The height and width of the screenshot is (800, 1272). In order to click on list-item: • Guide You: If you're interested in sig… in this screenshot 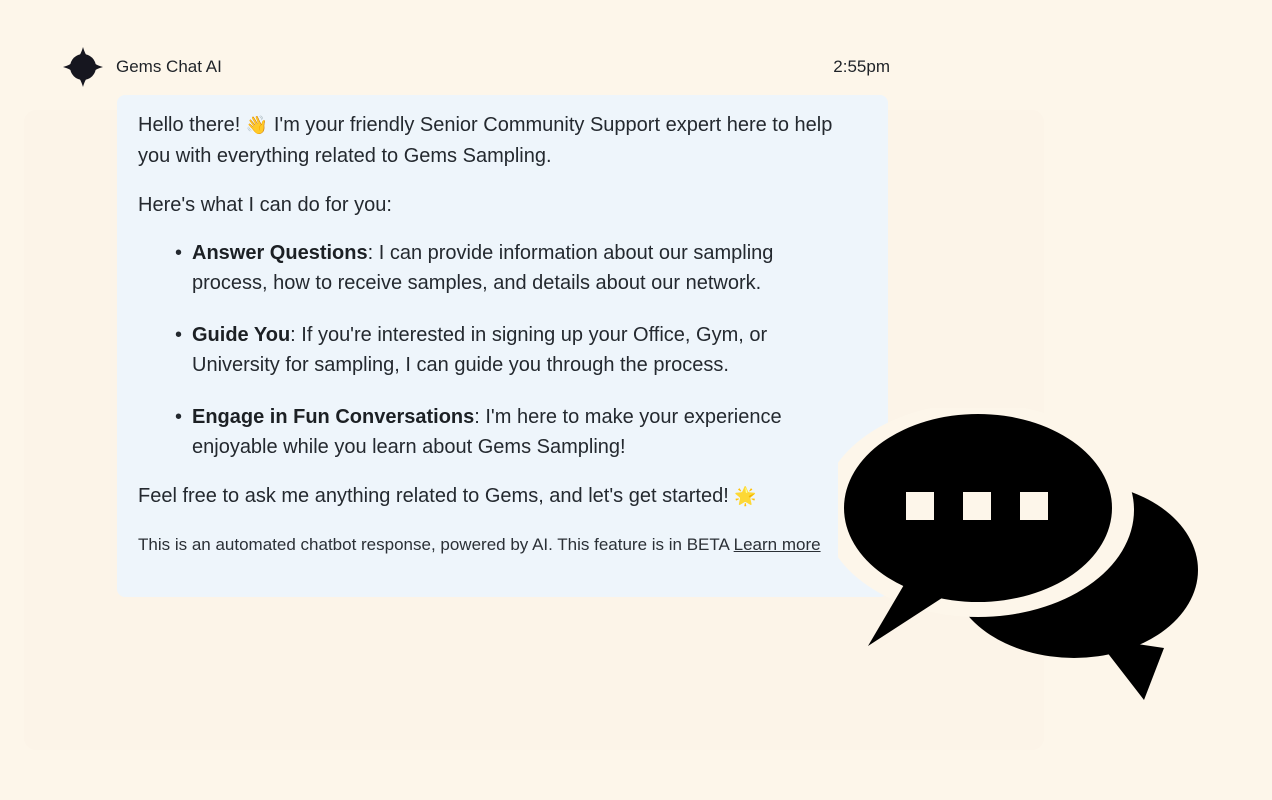, I will do `click(521, 350)`.